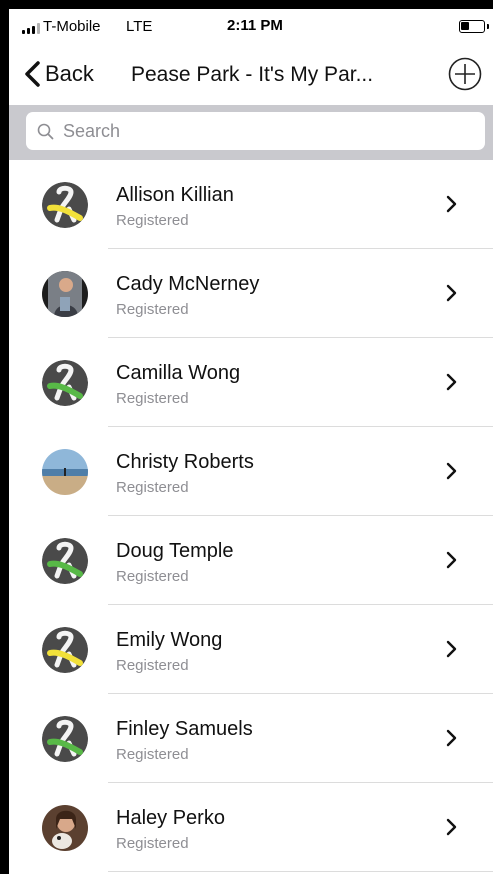  What do you see at coordinates (185, 462) in the screenshot?
I see `contact-name: Christy Roberts` at bounding box center [185, 462].